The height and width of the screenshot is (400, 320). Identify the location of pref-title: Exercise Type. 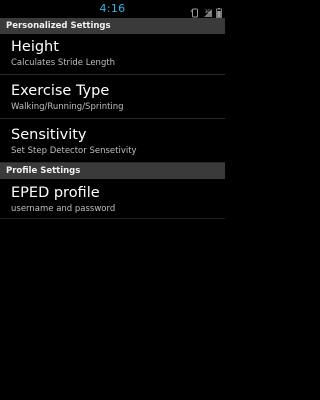
(60, 91).